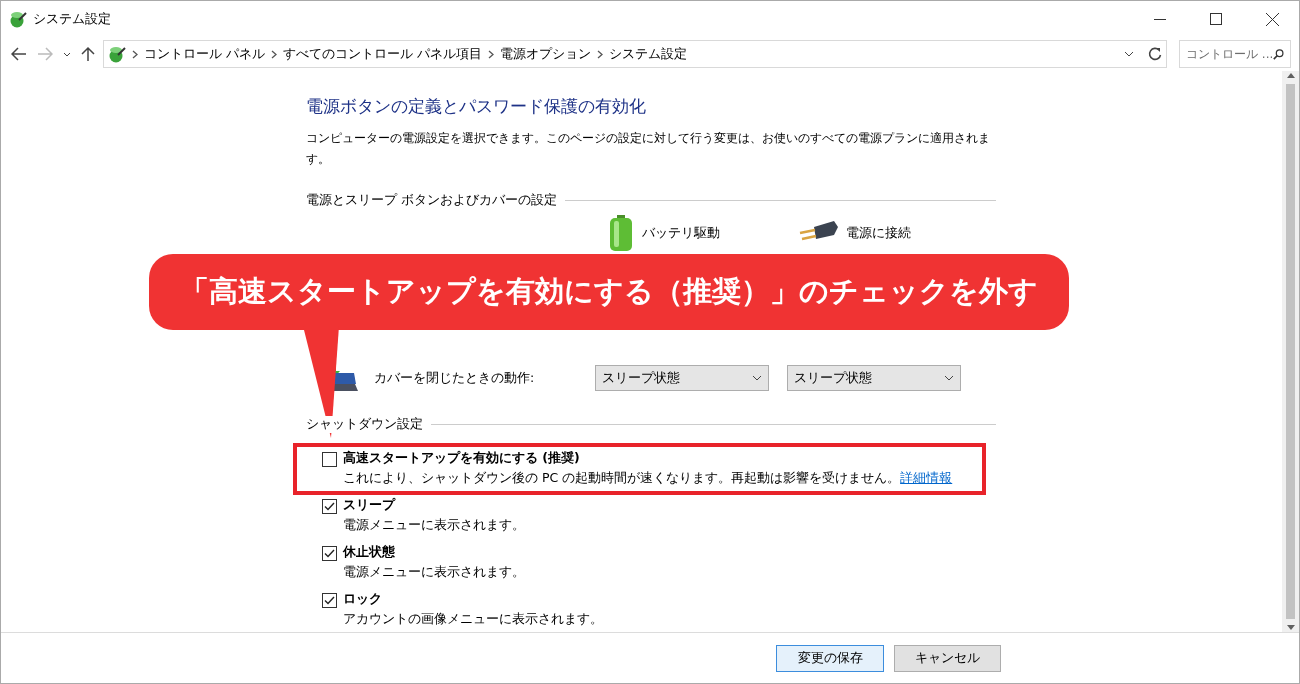 The width and height of the screenshot is (1300, 684). I want to click on page-description: コンピューターの電源設定を選択できます。このページの設定に対して行う変更は、お使いのすべての電源プランに適用されます。, so click(648, 149).